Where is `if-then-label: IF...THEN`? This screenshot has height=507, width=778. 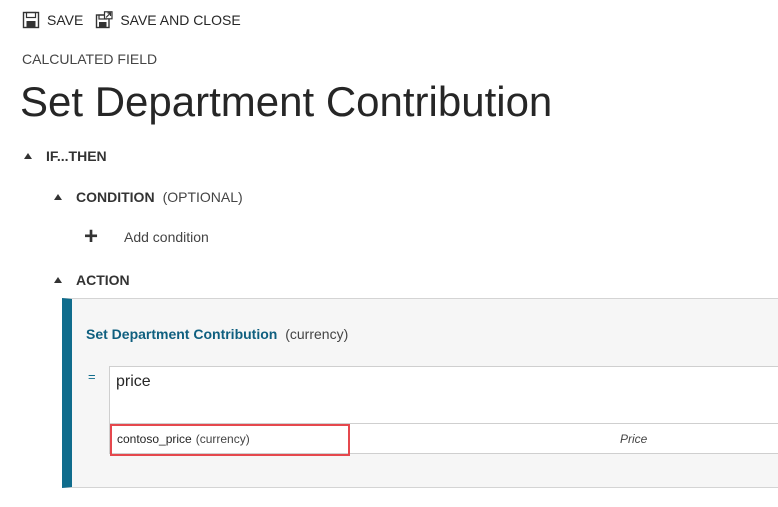
if-then-label: IF...THEN is located at coordinates (76, 156).